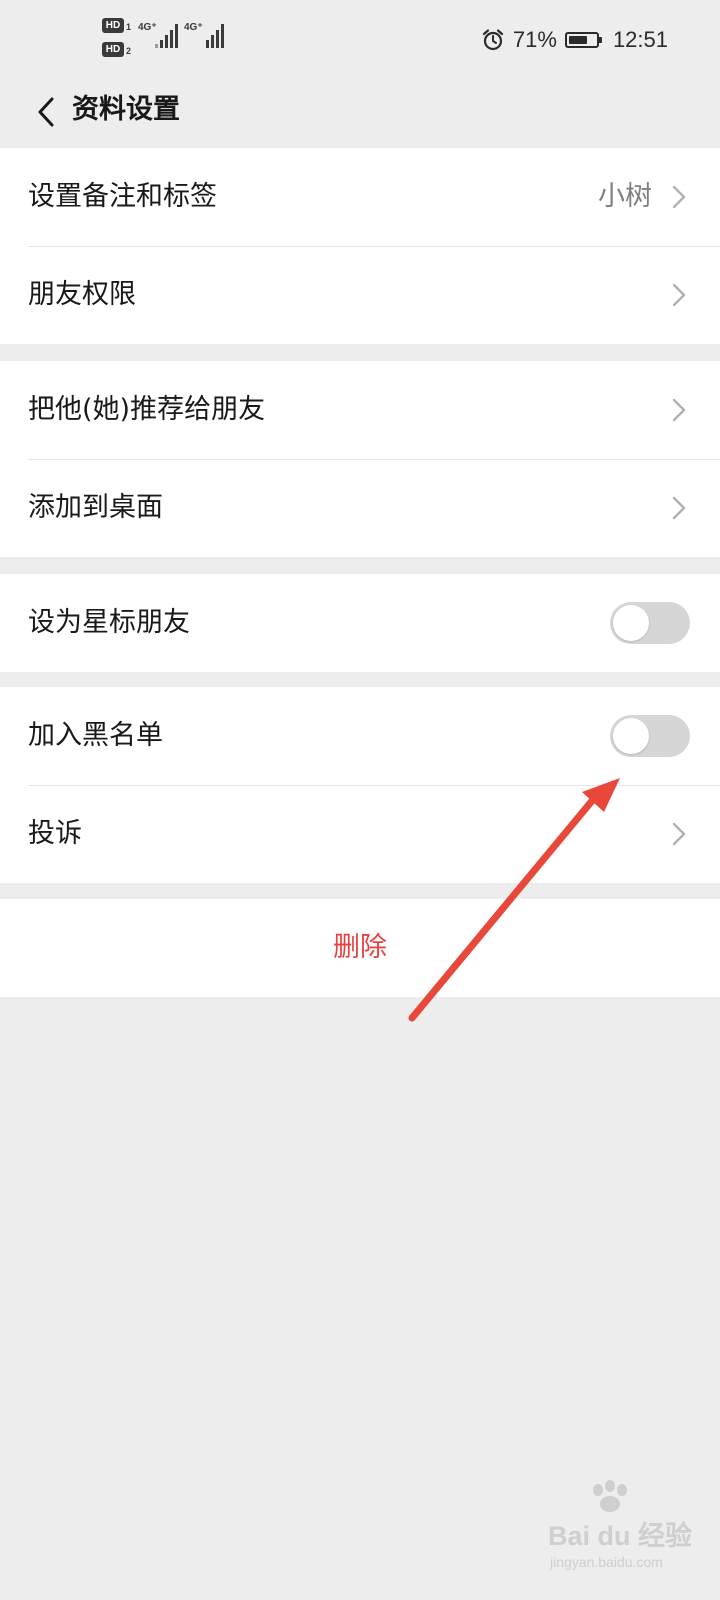  I want to click on row-complain: 投诉, so click(360, 834).